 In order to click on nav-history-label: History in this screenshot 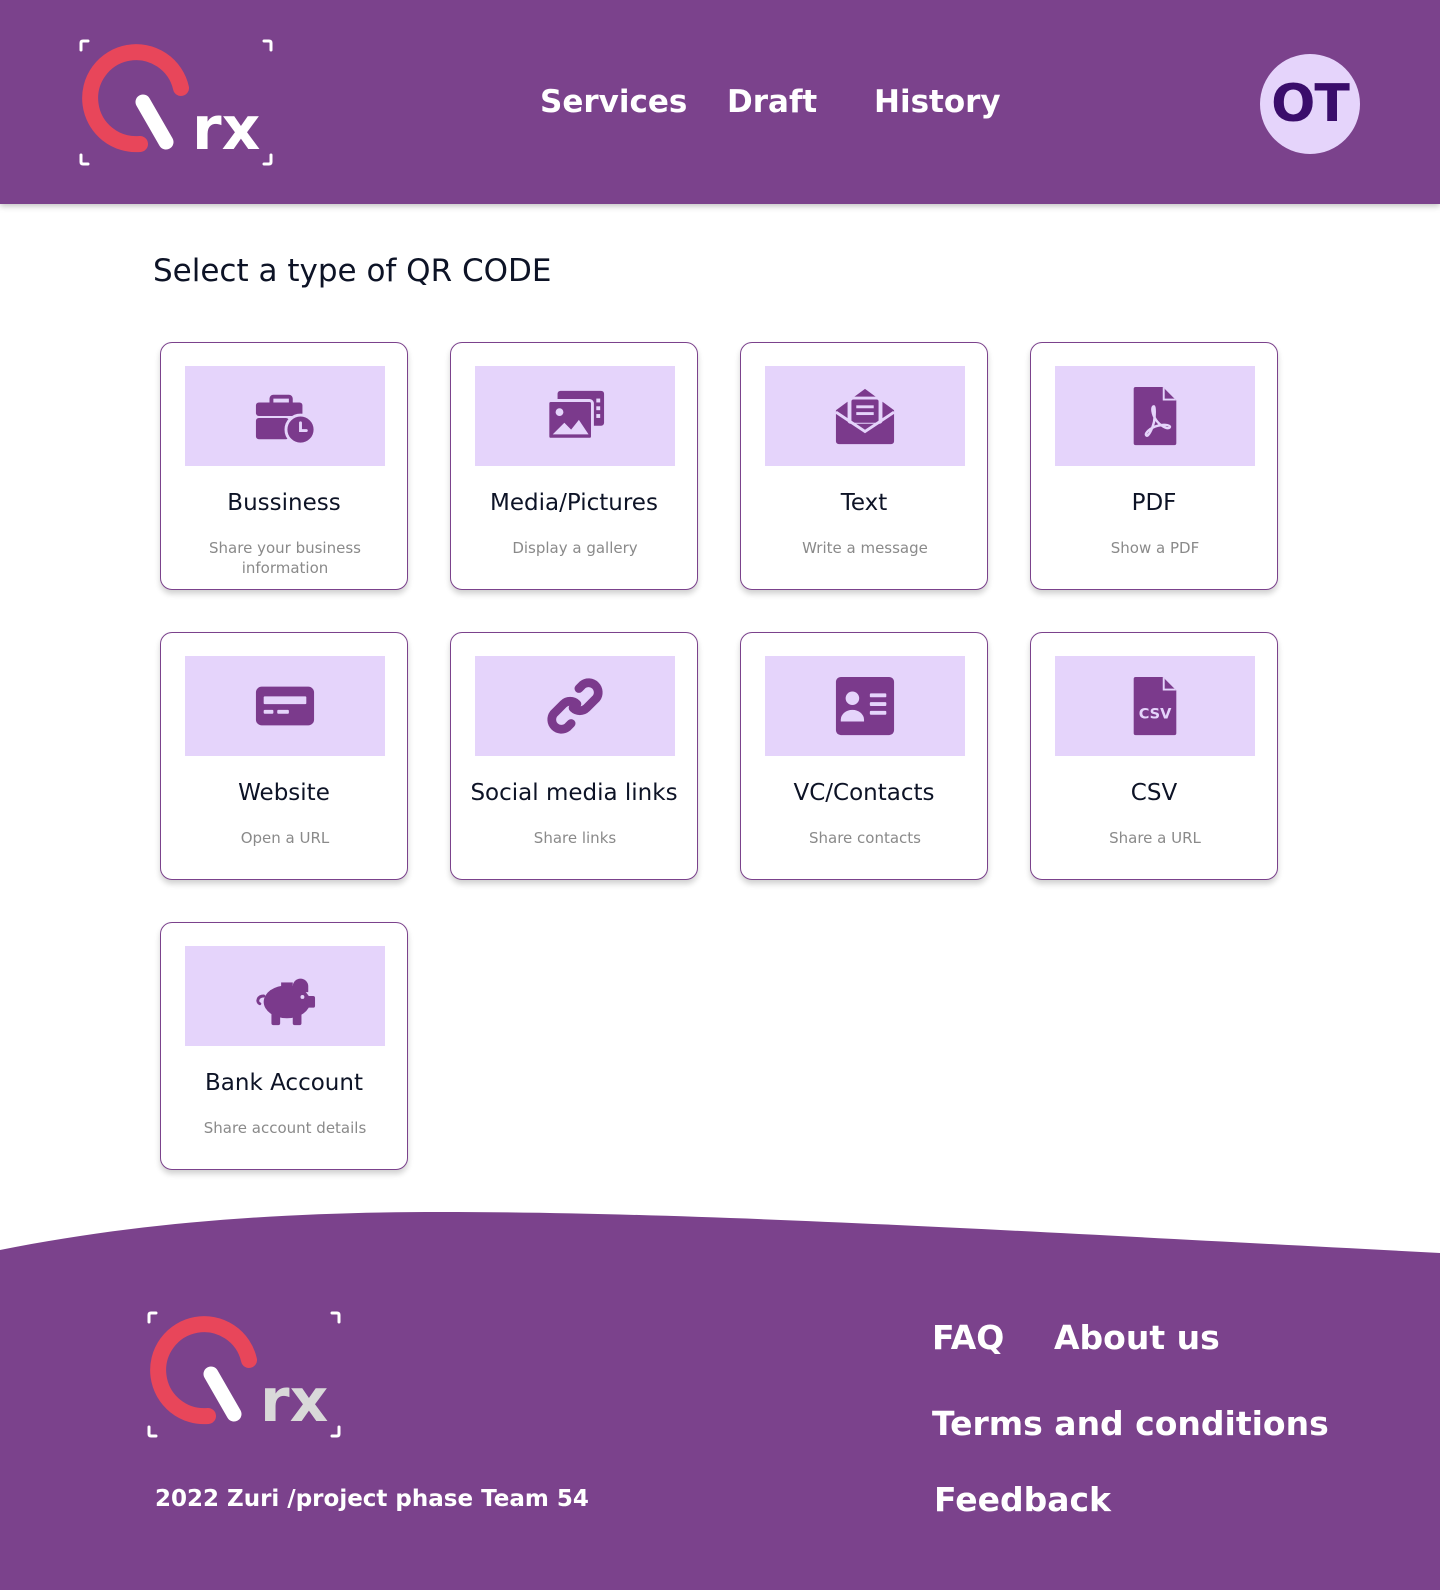, I will do `click(937, 102)`.